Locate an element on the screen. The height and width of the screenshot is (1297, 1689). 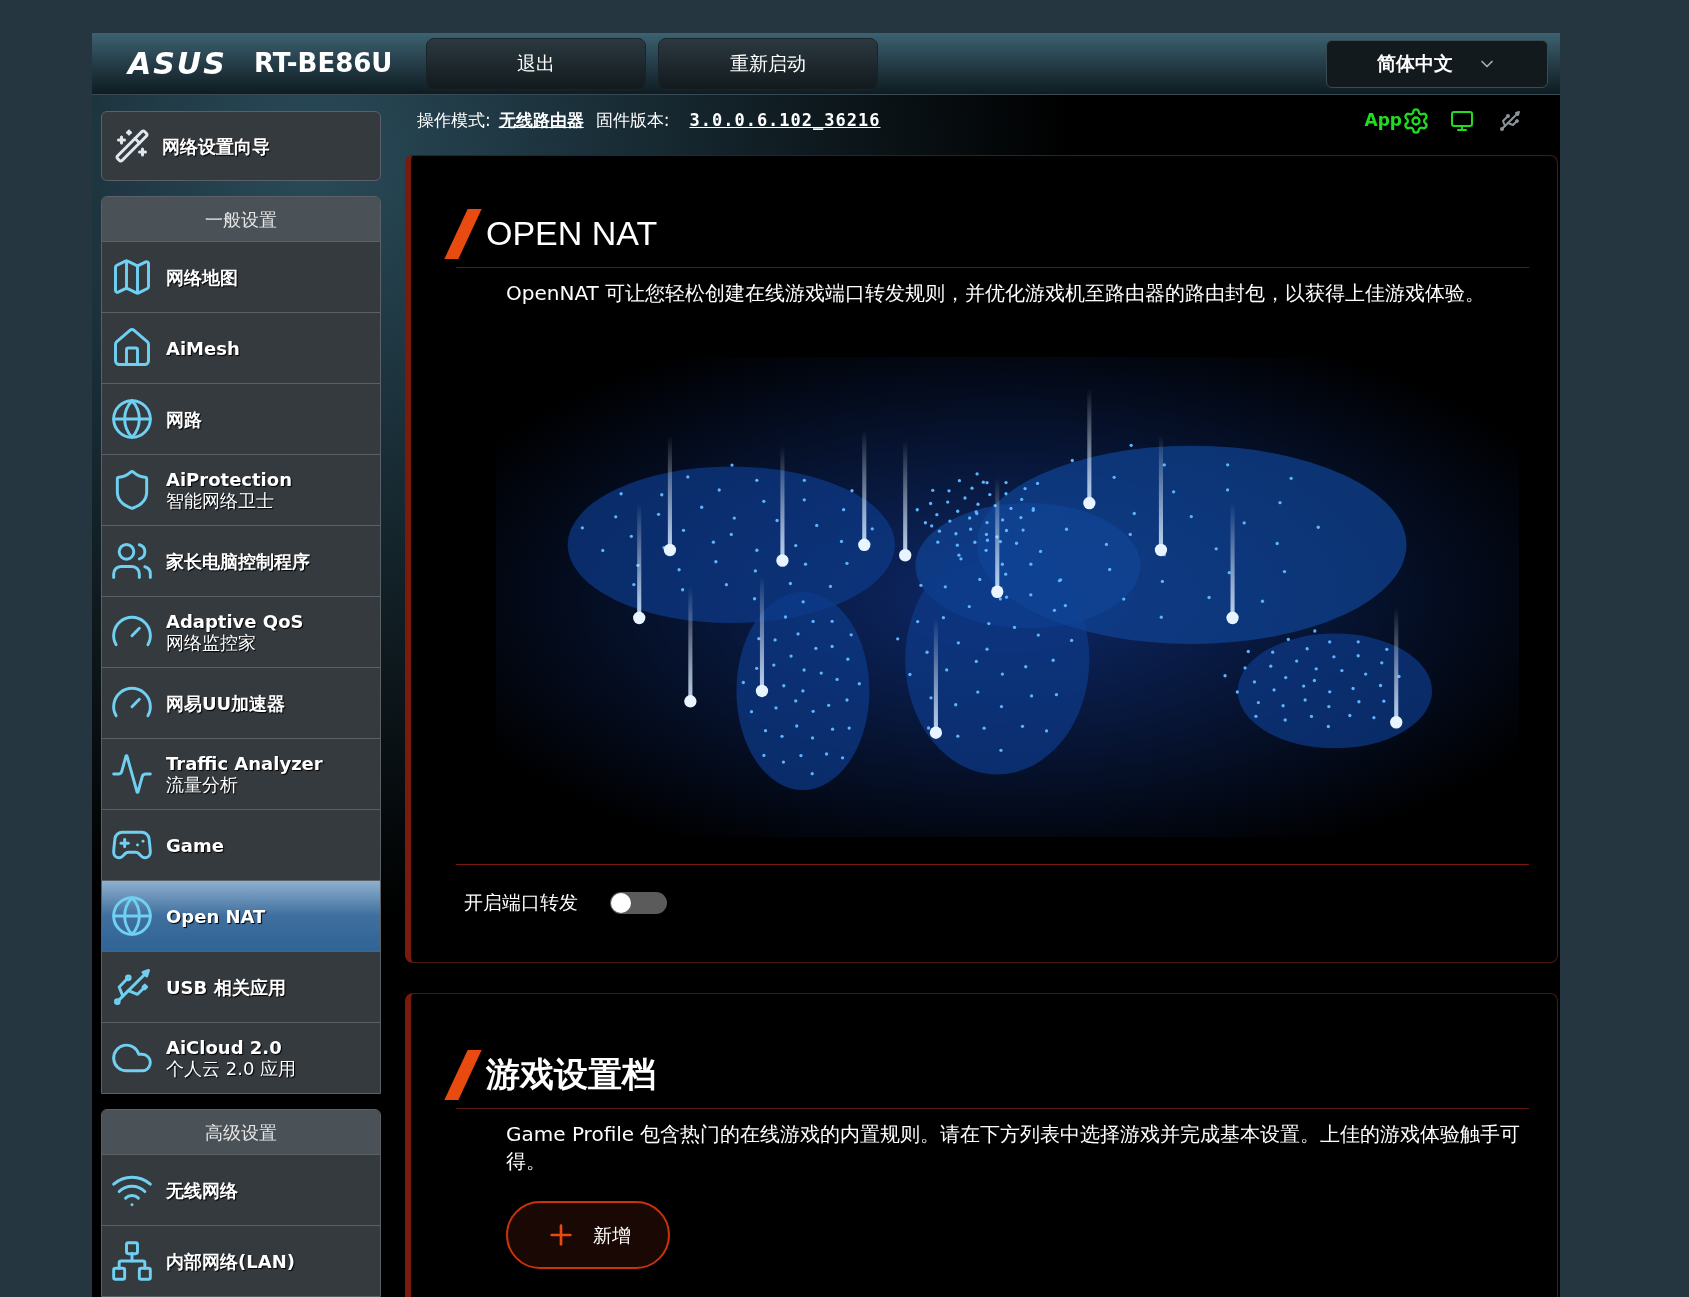
item-label: USB 相关应用 is located at coordinates (226, 987).